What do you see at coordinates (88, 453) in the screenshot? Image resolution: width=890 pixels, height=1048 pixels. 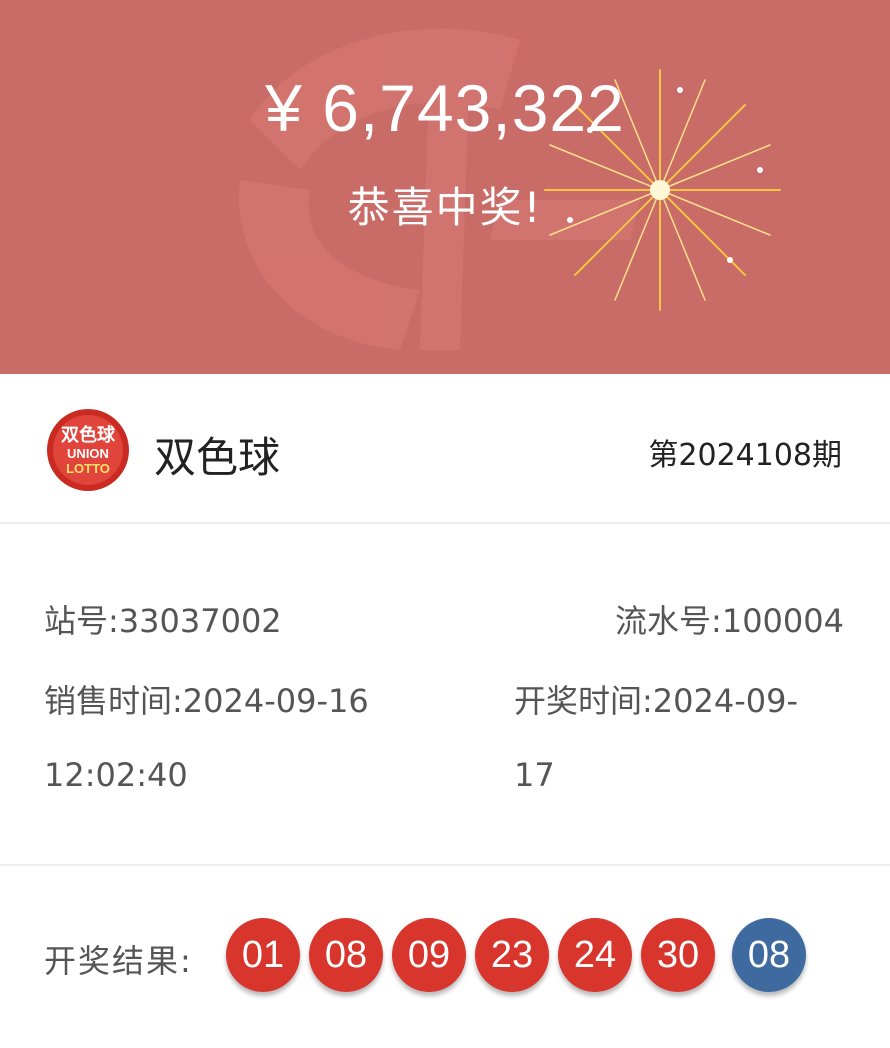 I see `logo-text-en-1: UNION` at bounding box center [88, 453].